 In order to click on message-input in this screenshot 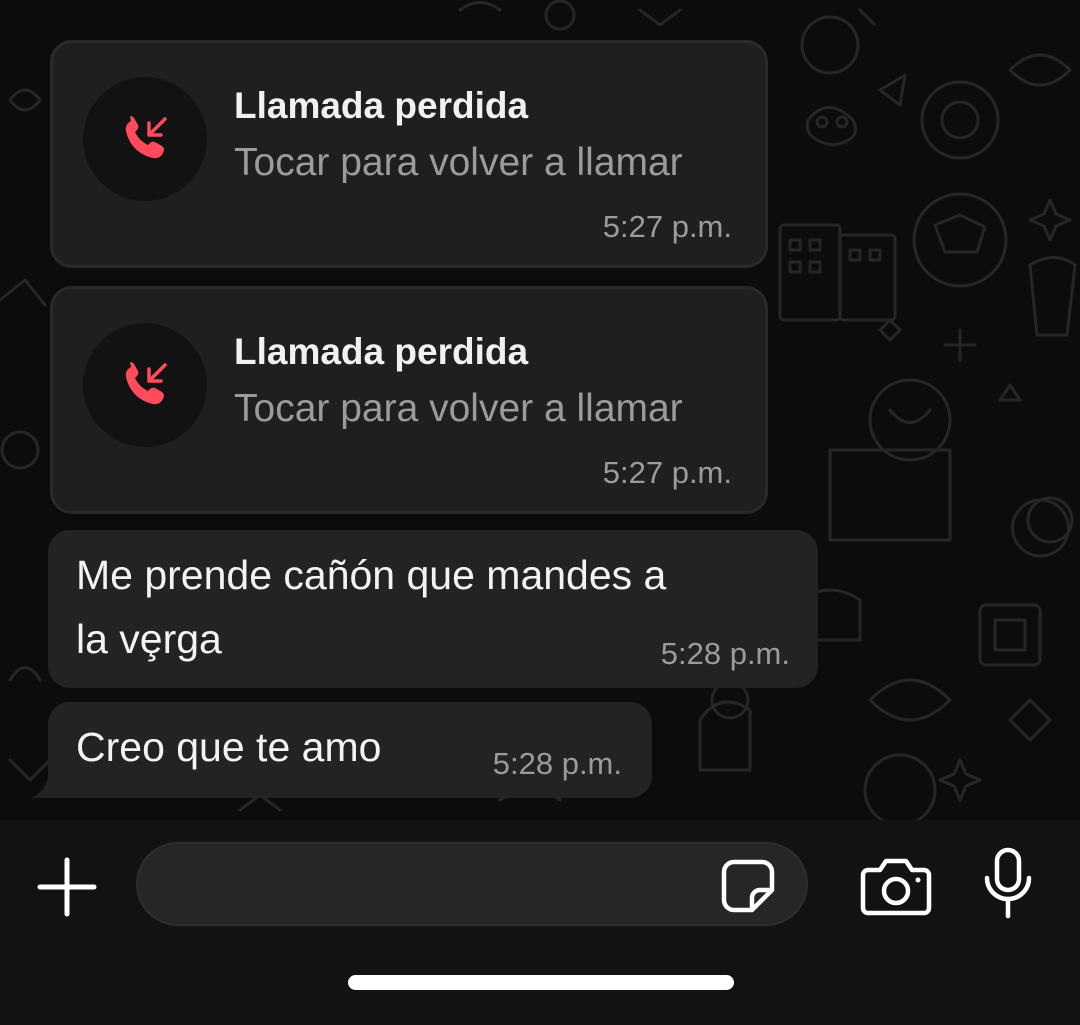, I will do `click(472, 884)`.